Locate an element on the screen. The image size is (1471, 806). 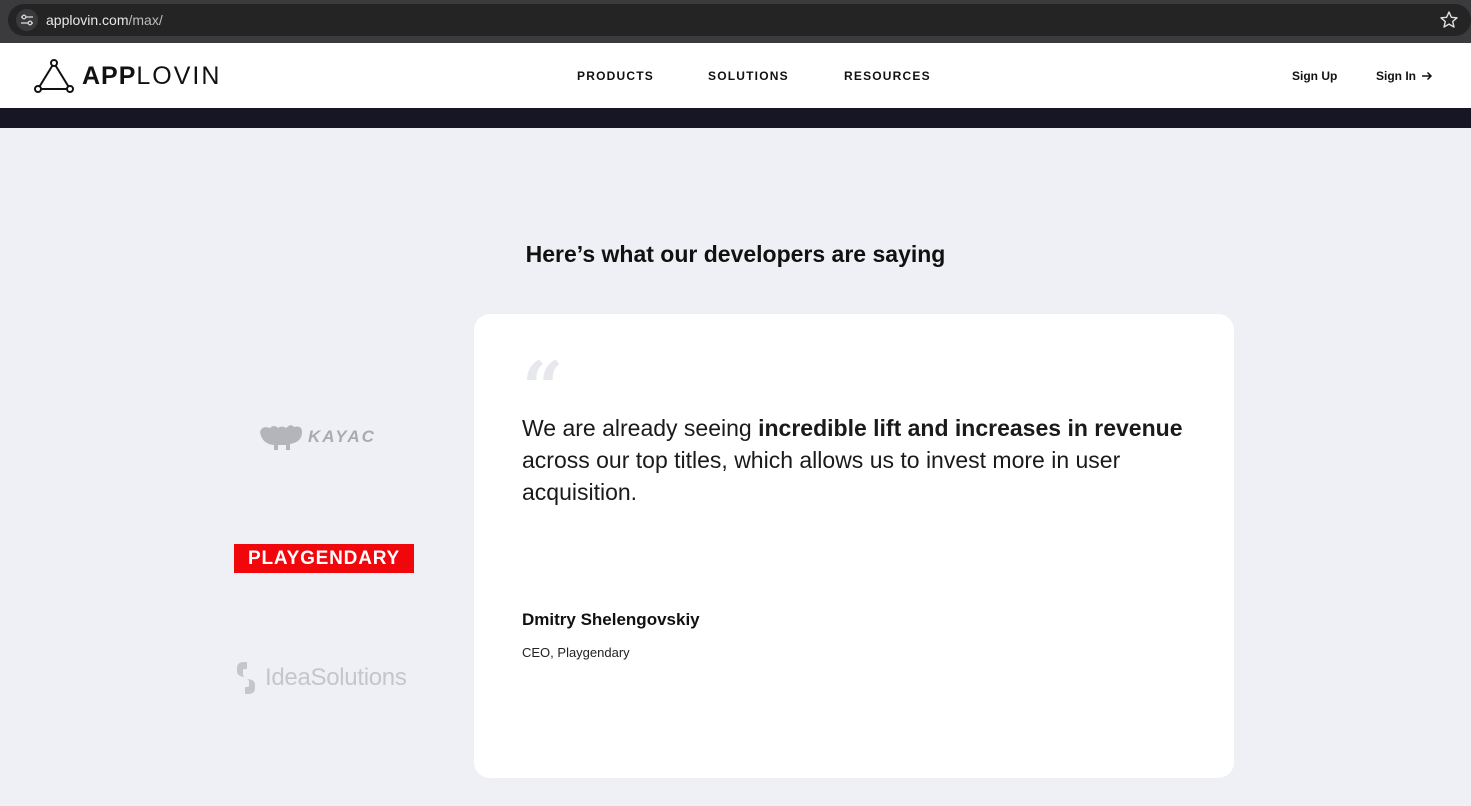
nav-solutions: SOLUTIONS is located at coordinates (748, 76).